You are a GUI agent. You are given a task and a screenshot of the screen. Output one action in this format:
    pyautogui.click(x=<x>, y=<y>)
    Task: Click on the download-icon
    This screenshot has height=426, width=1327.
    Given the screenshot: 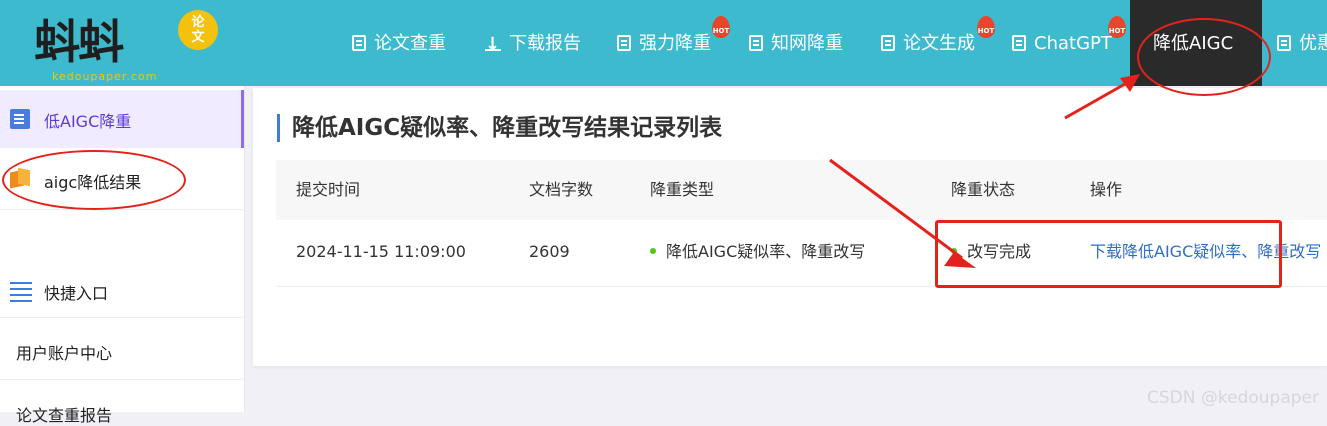 What is the action you would take?
    pyautogui.click(x=493, y=45)
    